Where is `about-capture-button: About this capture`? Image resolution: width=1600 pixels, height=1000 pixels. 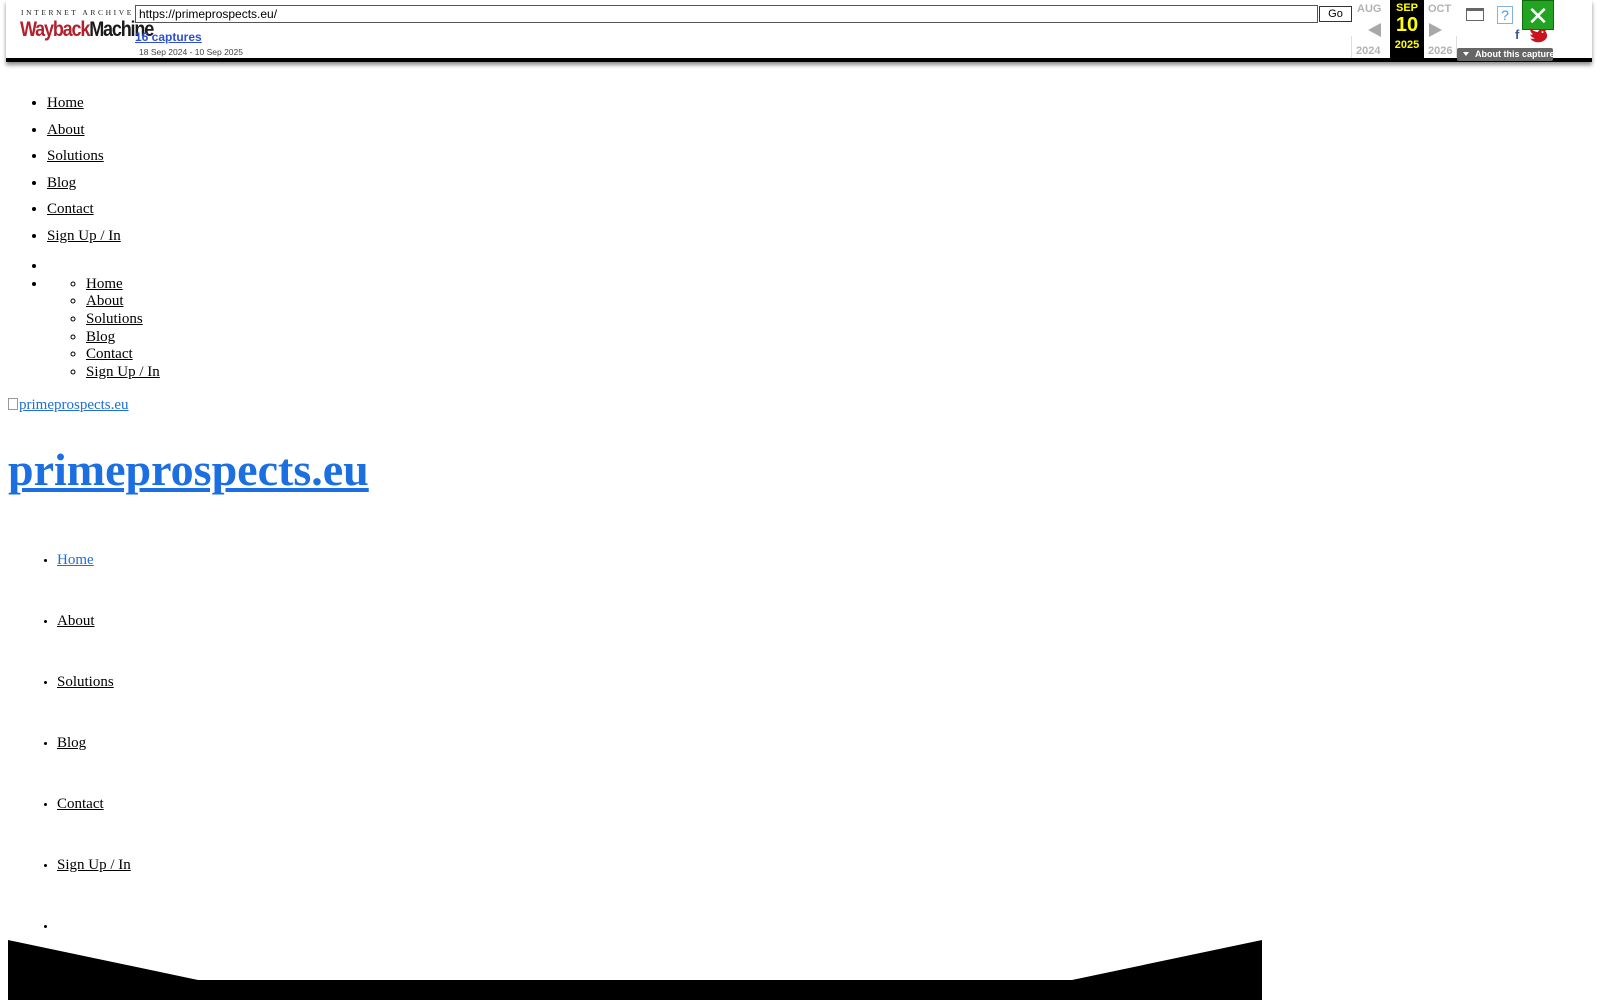
about-capture-button: About this capture is located at coordinates (1506, 54).